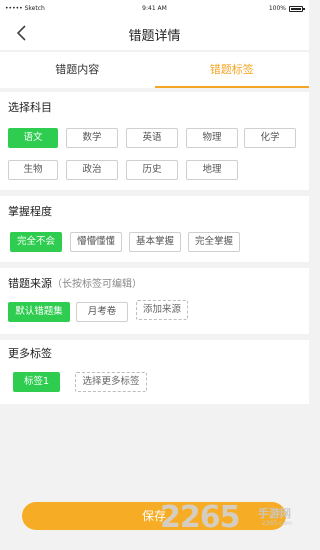 Image resolution: width=320 pixels, height=550 pixels. I want to click on status-right: 100%, so click(286, 8).